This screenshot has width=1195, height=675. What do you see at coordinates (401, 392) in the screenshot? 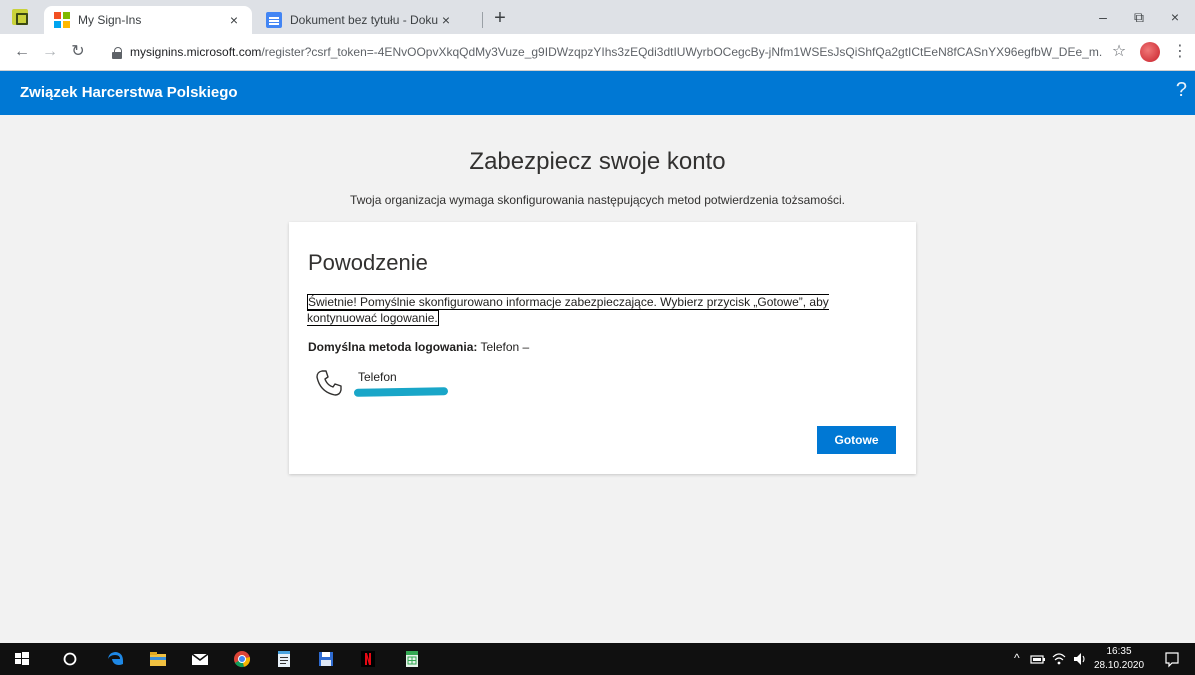
I see `redacted-phone-number` at bounding box center [401, 392].